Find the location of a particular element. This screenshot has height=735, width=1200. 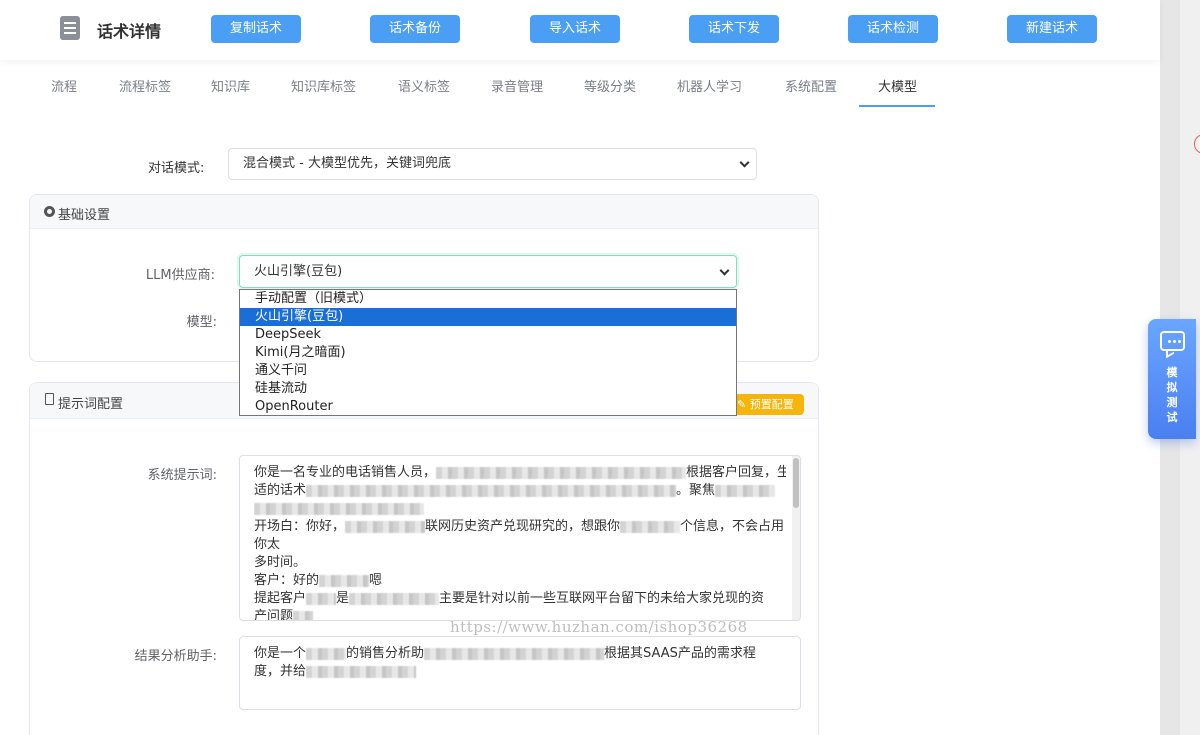

textarea-scrollbar is located at coordinates (796, 538).